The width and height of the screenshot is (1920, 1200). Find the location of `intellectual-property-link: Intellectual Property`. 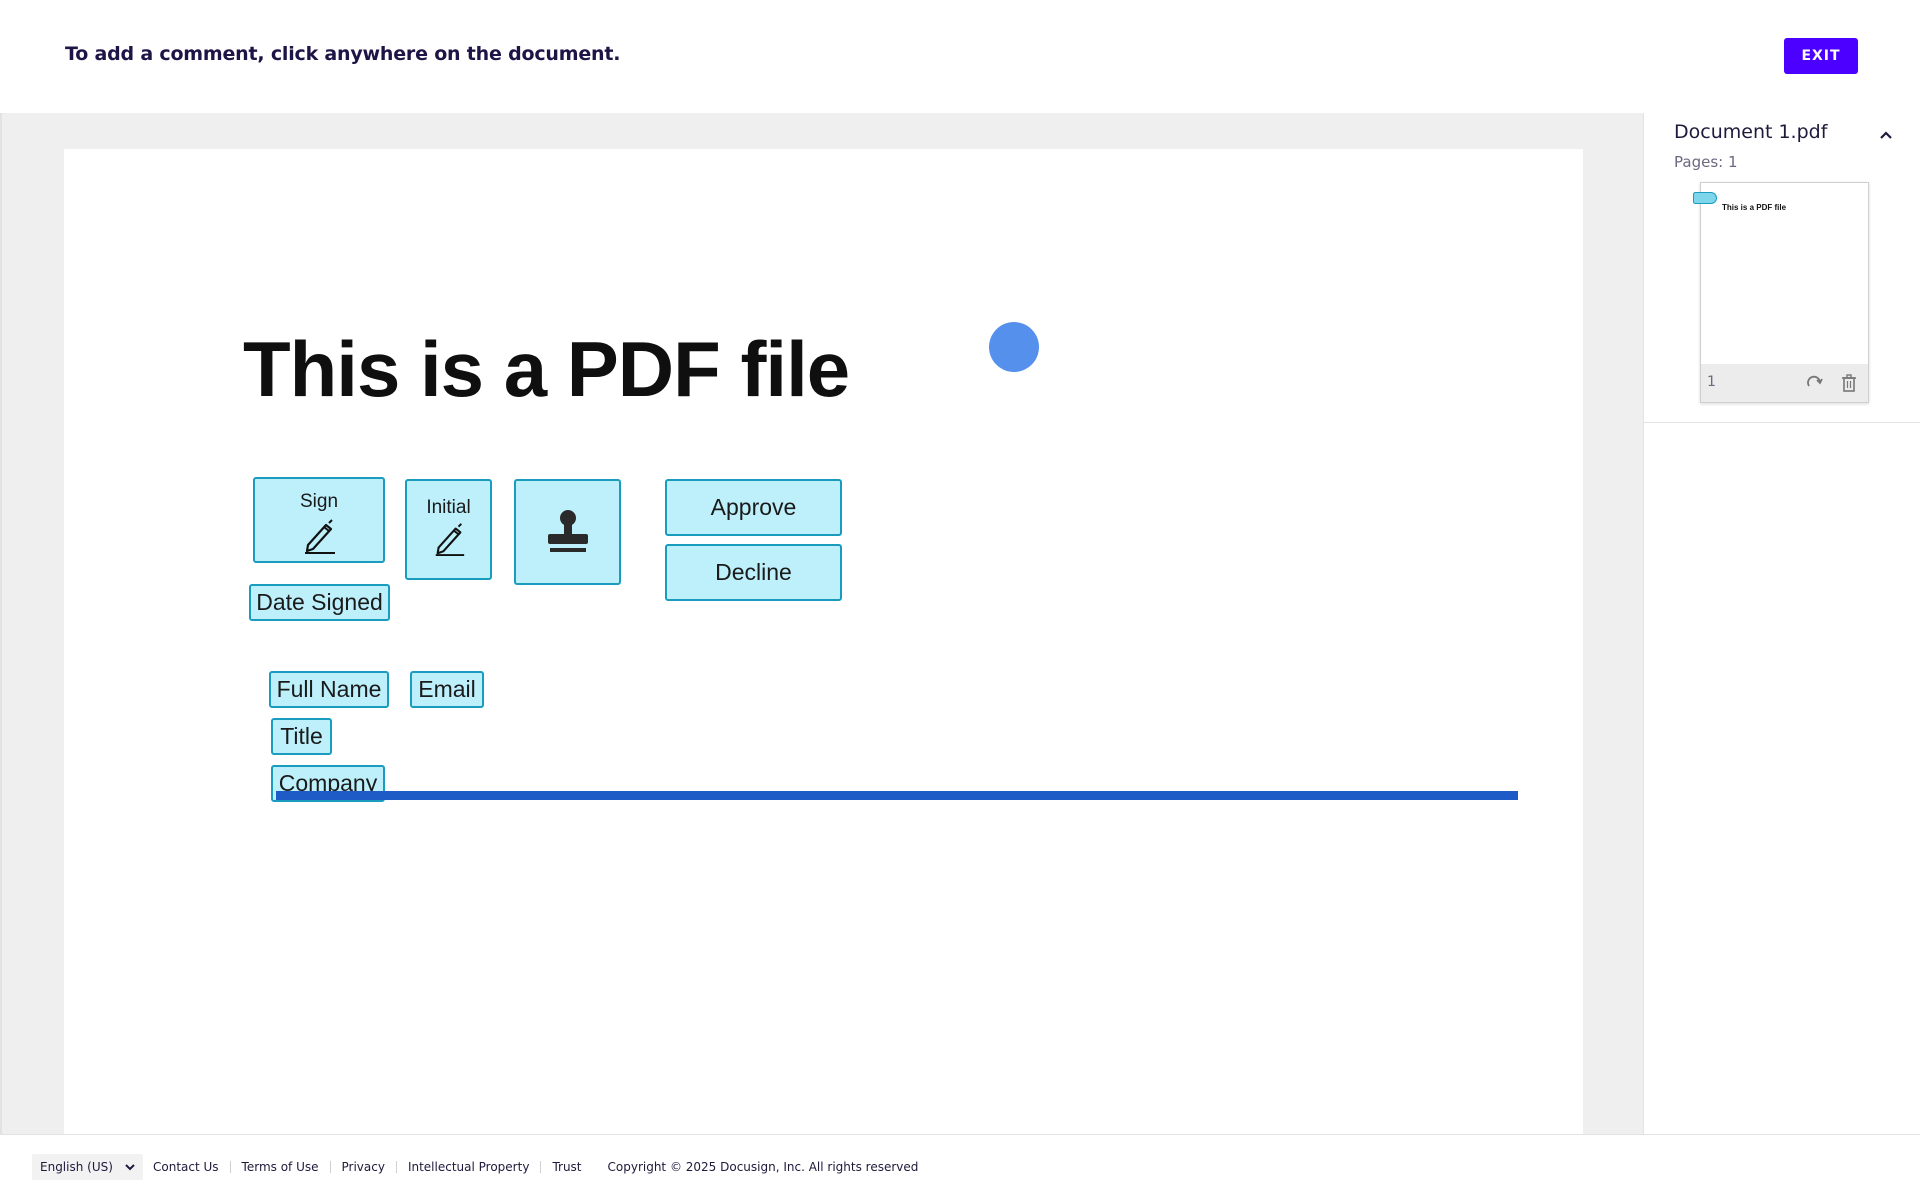

intellectual-property-link: Intellectual Property is located at coordinates (468, 1167).